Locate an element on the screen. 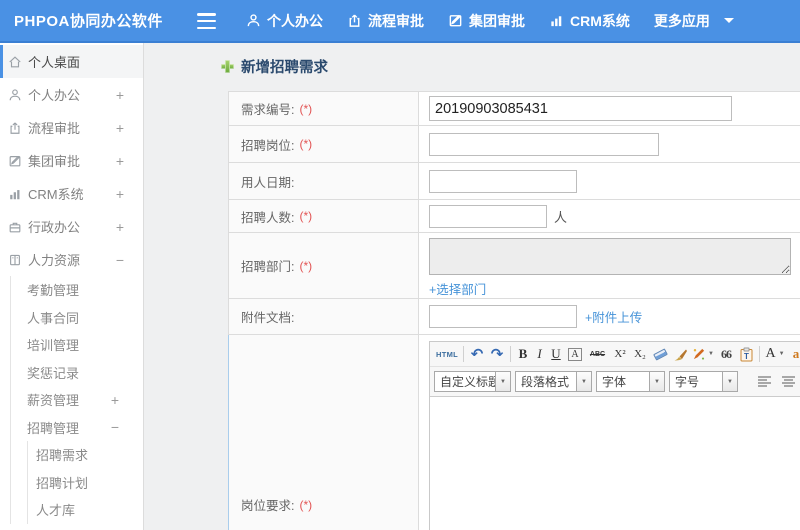 The height and width of the screenshot is (530, 800). sidebar-item-label: 人力资源 is located at coordinates (54, 260).